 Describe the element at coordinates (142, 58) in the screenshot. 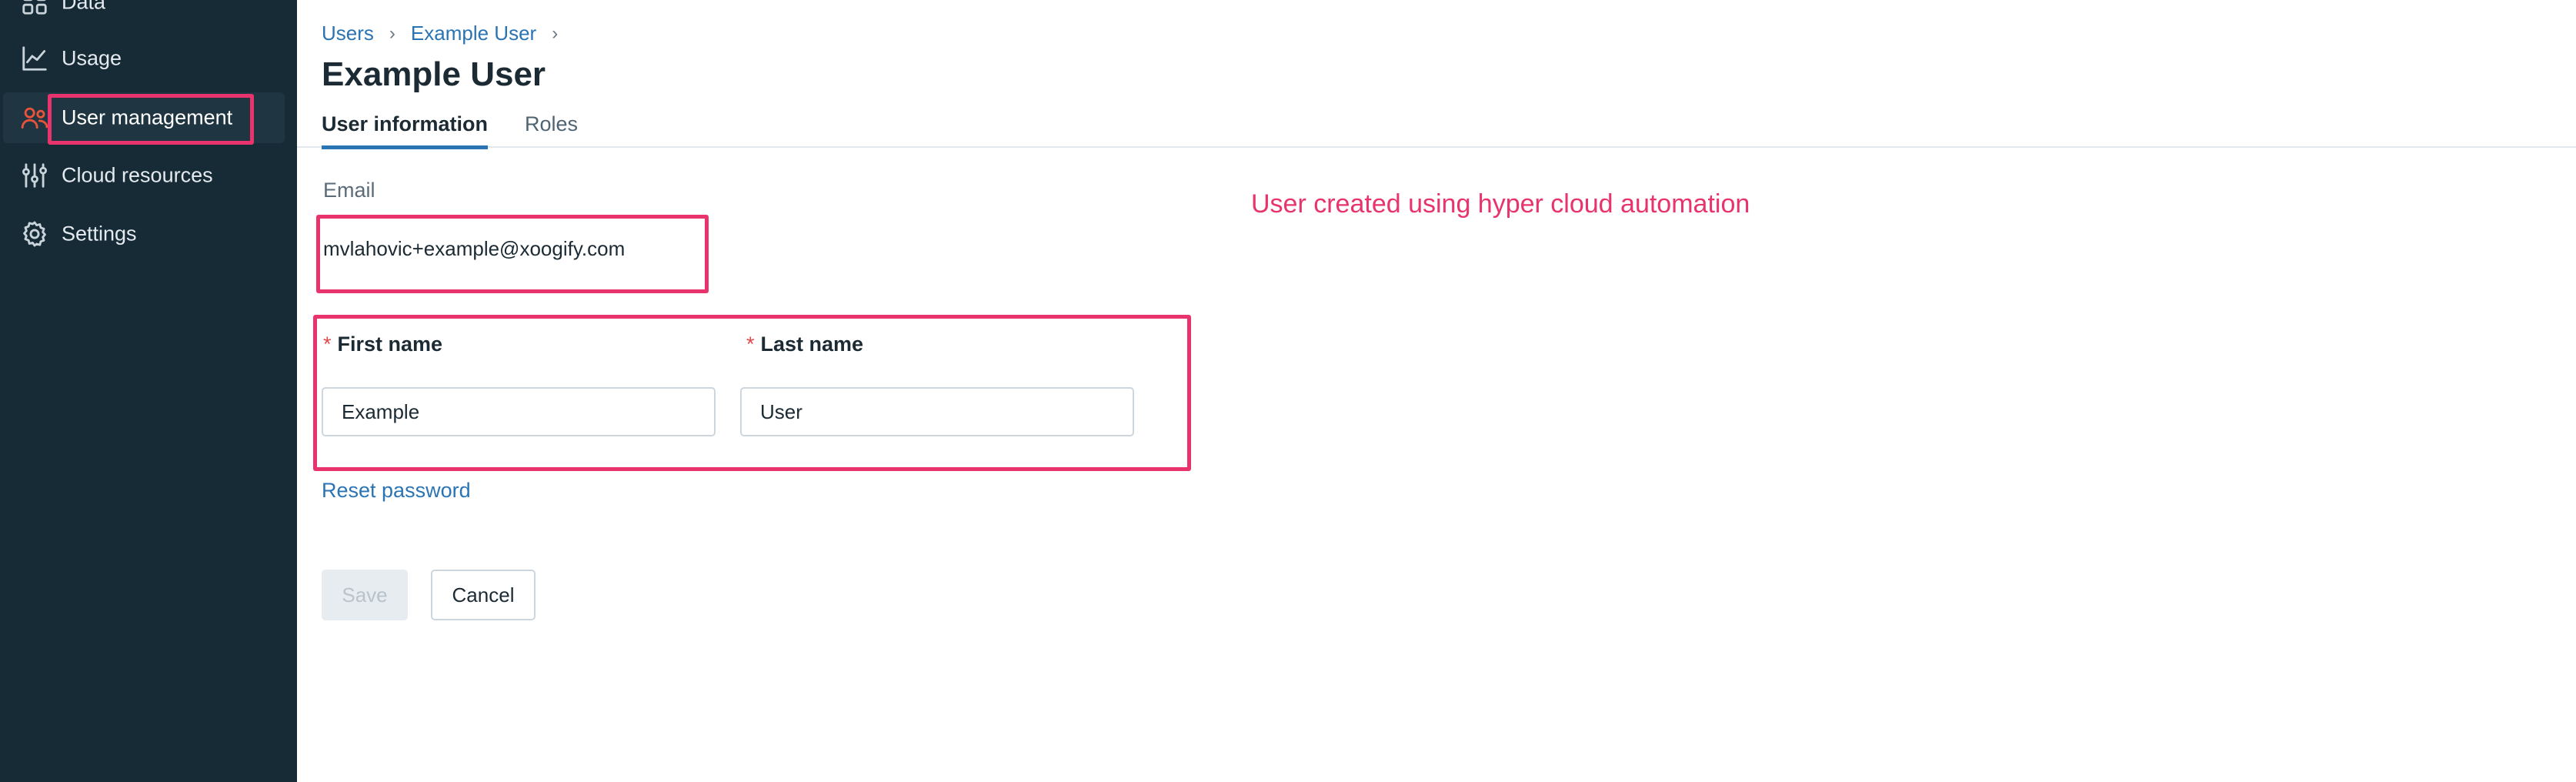

I see `sidebar-item-usage: Usage` at that location.